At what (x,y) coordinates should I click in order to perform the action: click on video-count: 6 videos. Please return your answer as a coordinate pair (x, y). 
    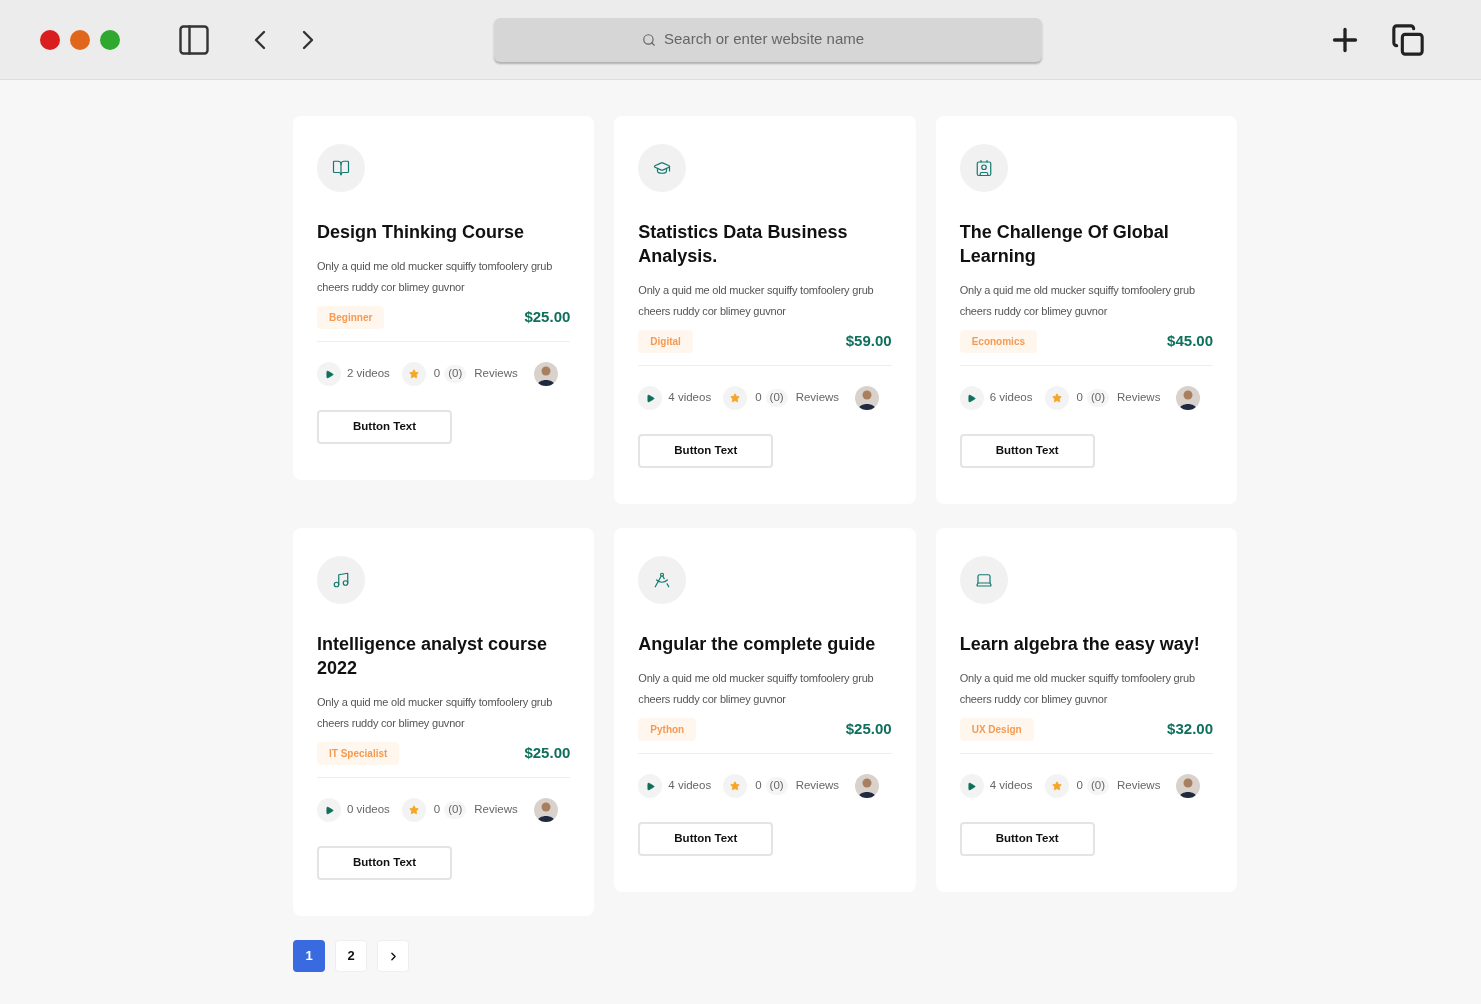
    Looking at the image, I should click on (1011, 398).